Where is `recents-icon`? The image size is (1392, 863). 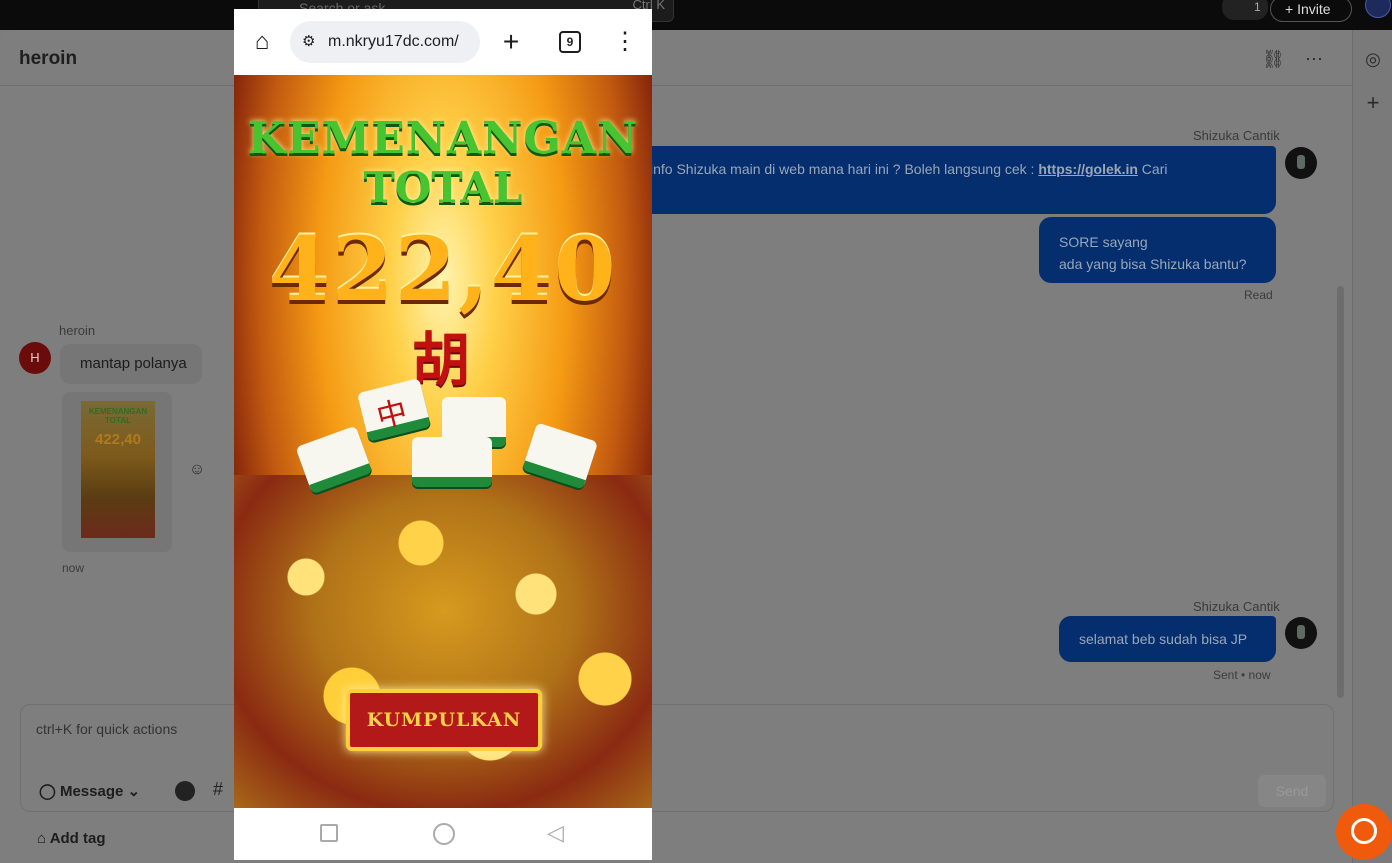
recents-icon is located at coordinates (329, 833).